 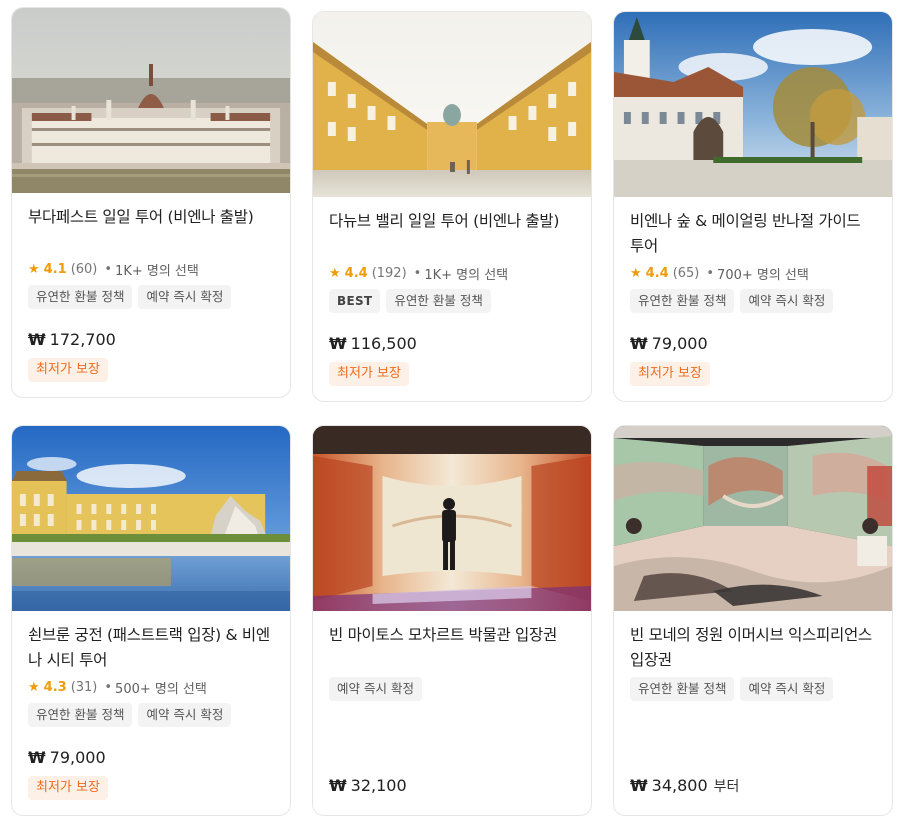 What do you see at coordinates (151, 230) in the screenshot?
I see `card-title: 부다페스트 일일 투어 (비엔나 출발)` at bounding box center [151, 230].